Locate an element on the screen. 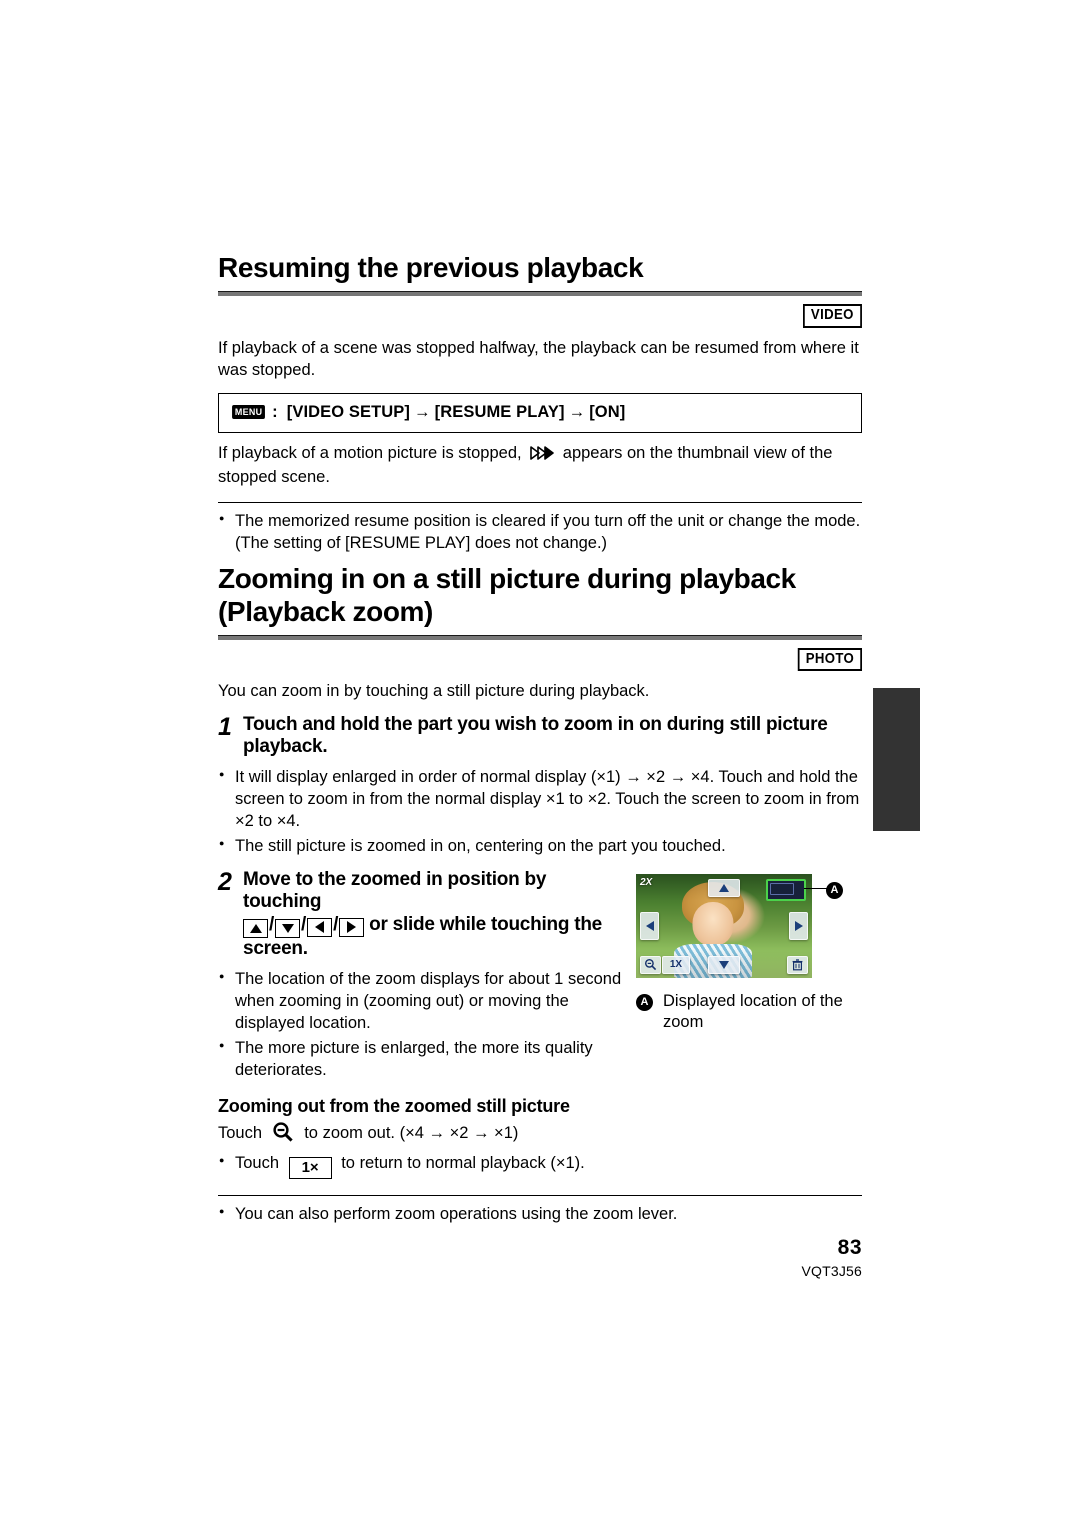 The height and width of the screenshot is (1526, 1080). menu-path-colon: : is located at coordinates (275, 411).